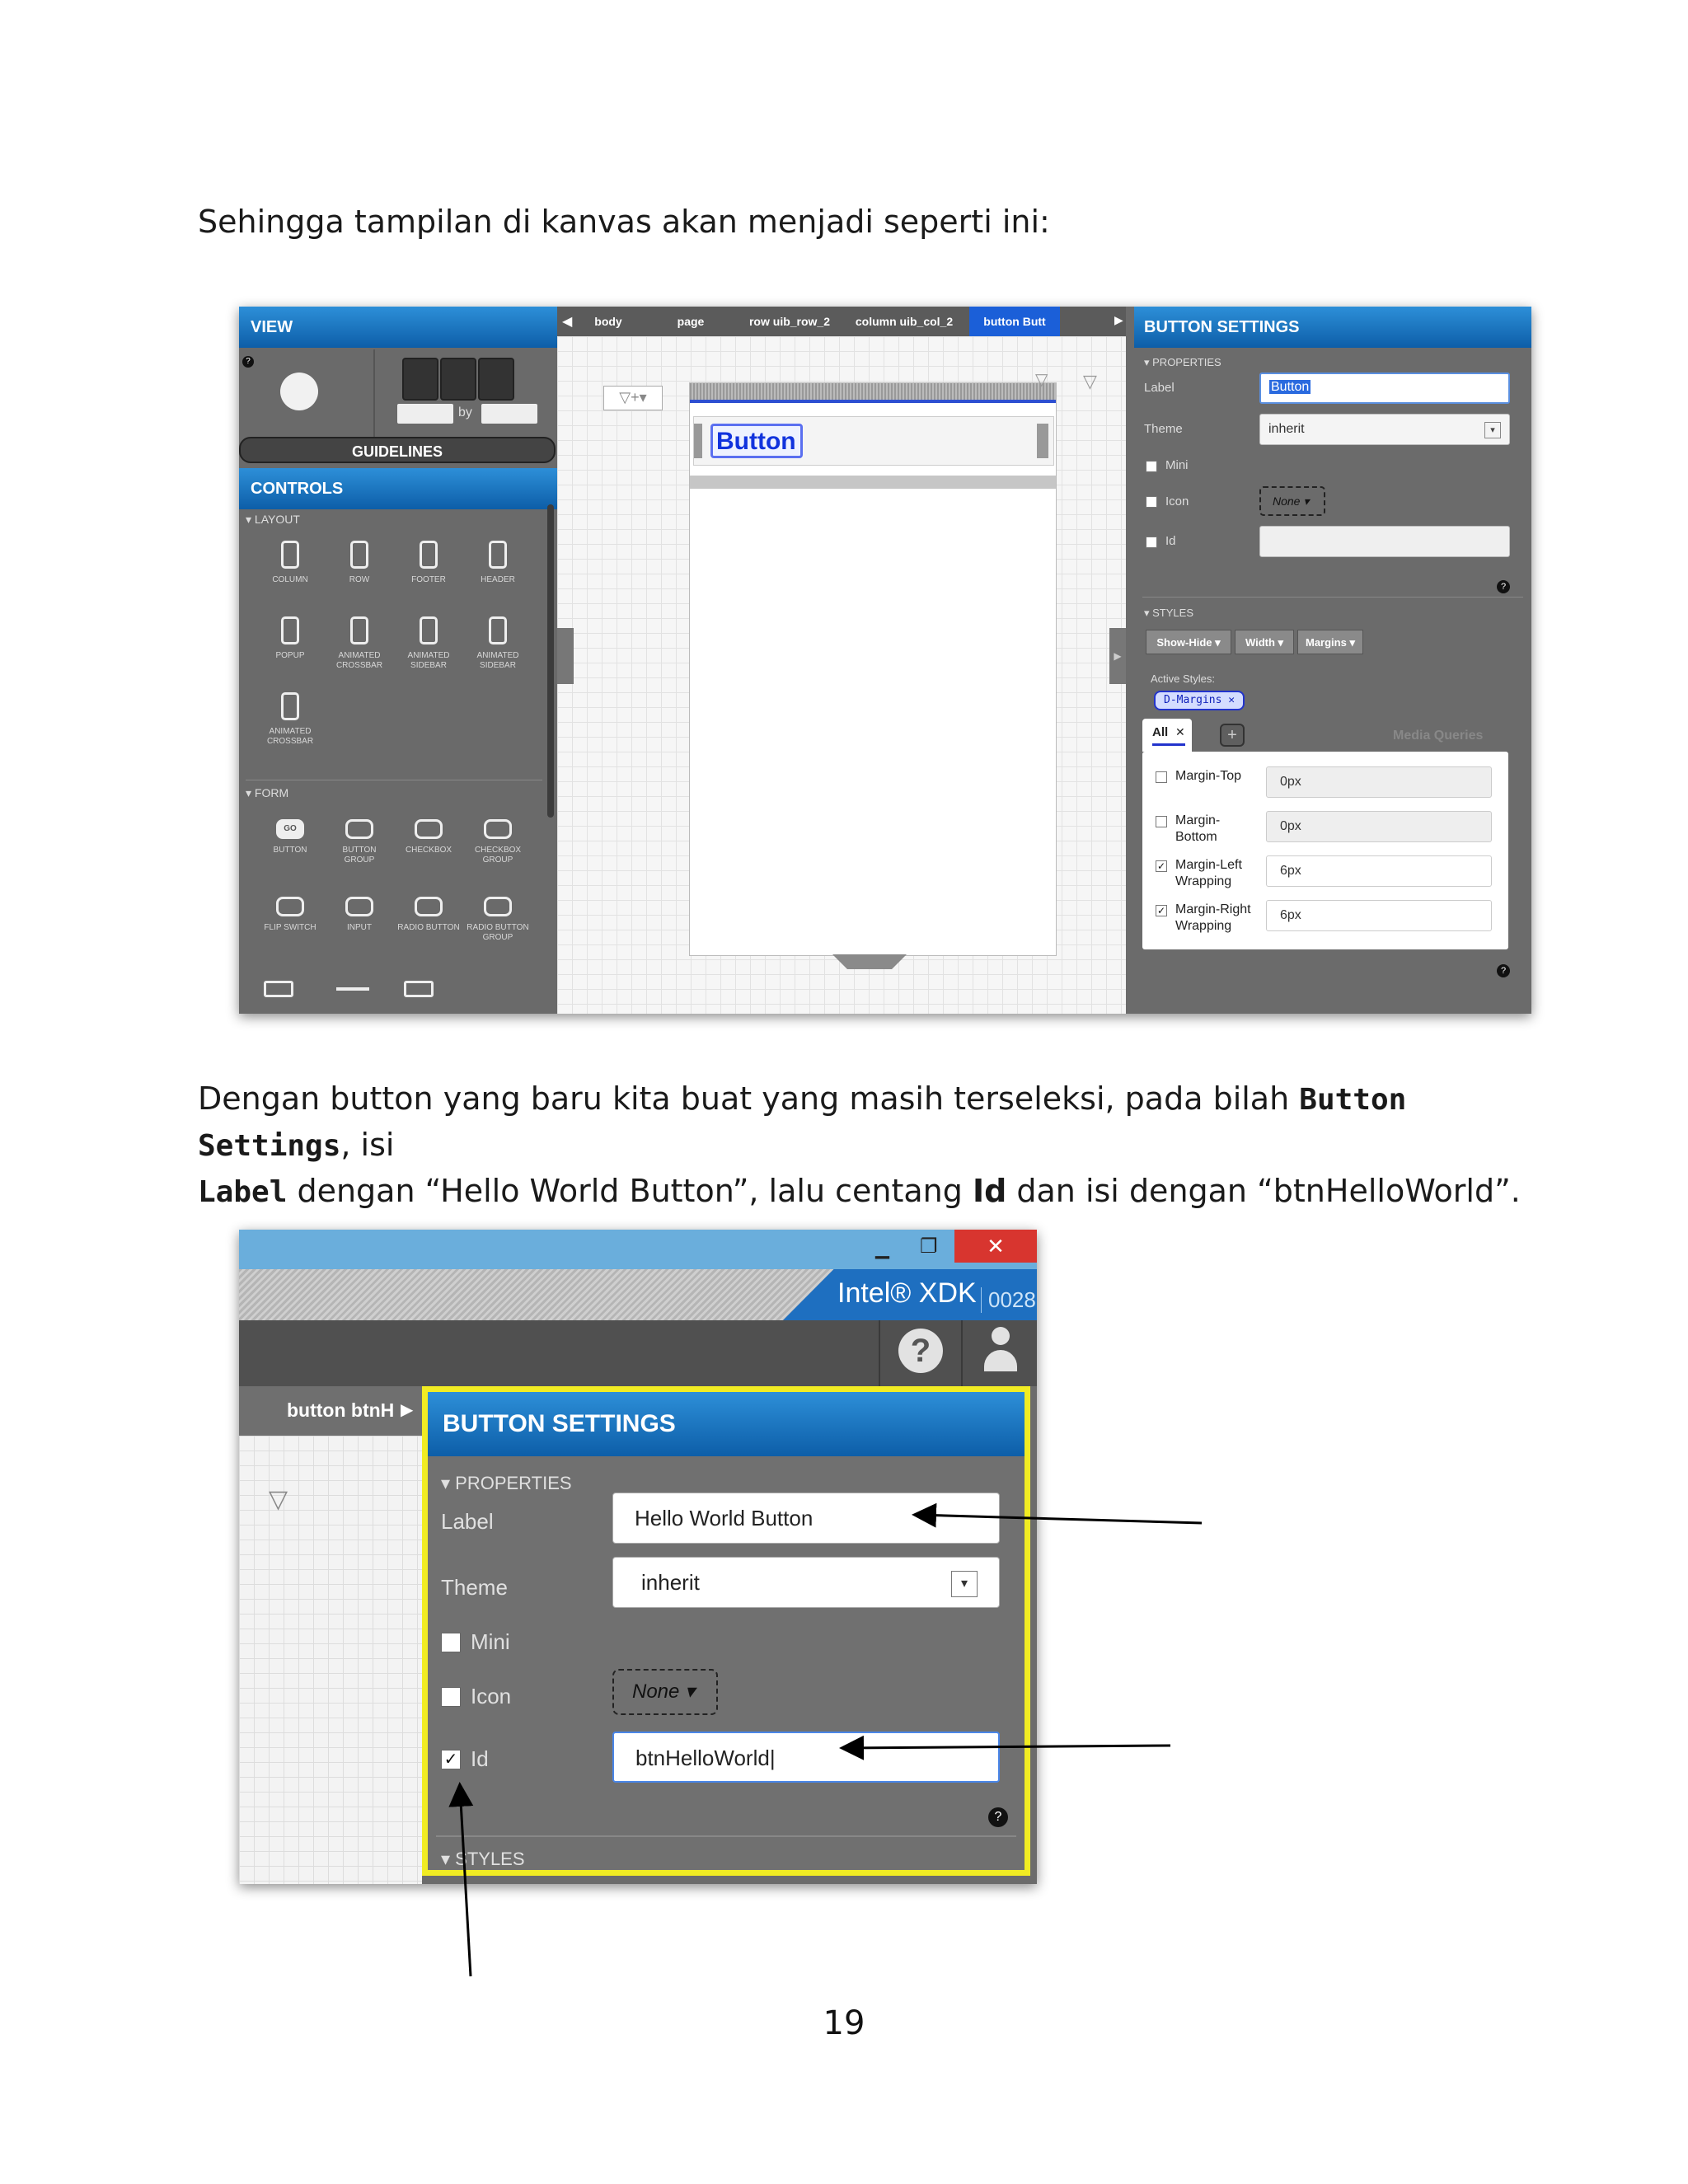 This screenshot has height=2184, width=1688. What do you see at coordinates (498, 563) in the screenshot?
I see `control-header: HEADER` at bounding box center [498, 563].